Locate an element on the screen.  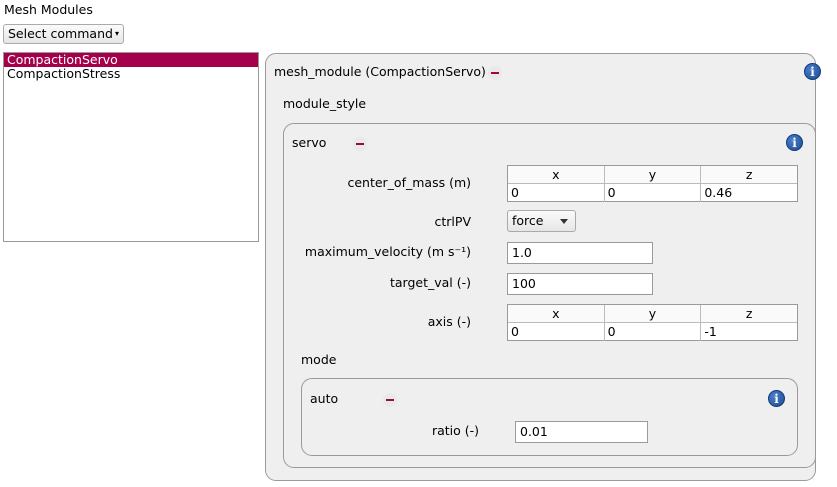
center-of-mass-table: x y z 0 0 0.46 is located at coordinates (652, 183).